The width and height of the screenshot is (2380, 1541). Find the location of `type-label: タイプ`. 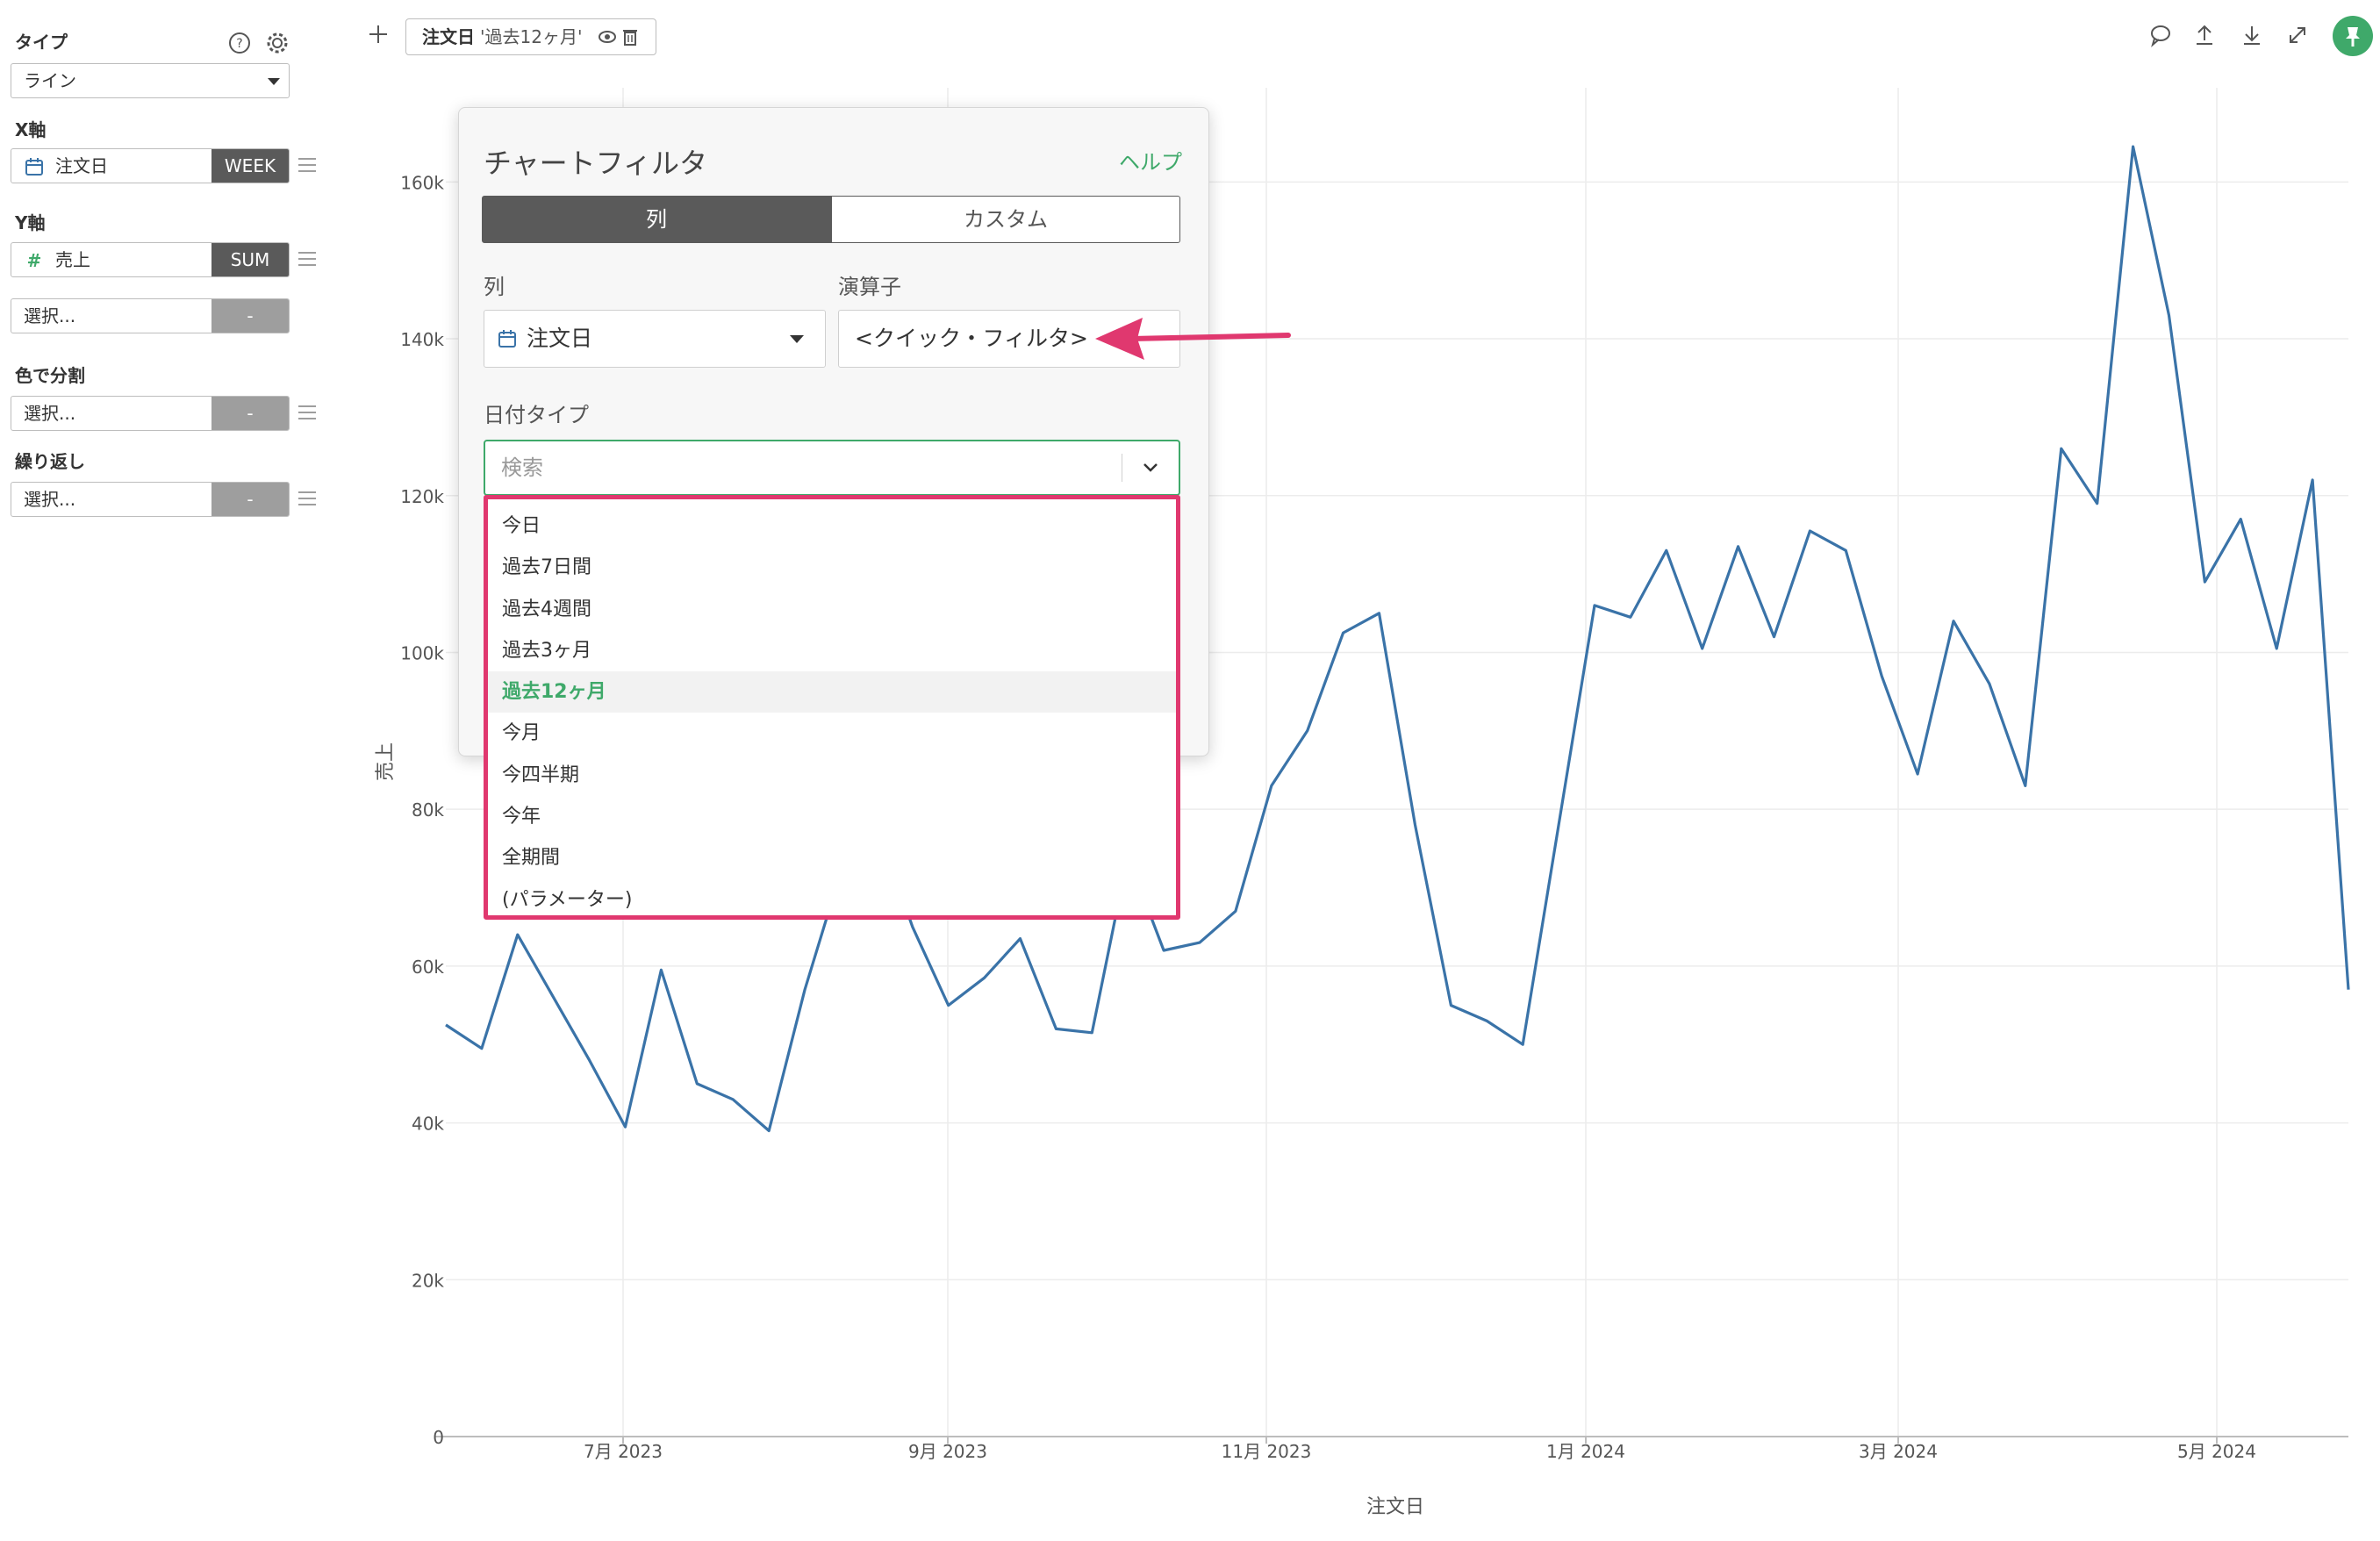

type-label: タイプ is located at coordinates (41, 42).